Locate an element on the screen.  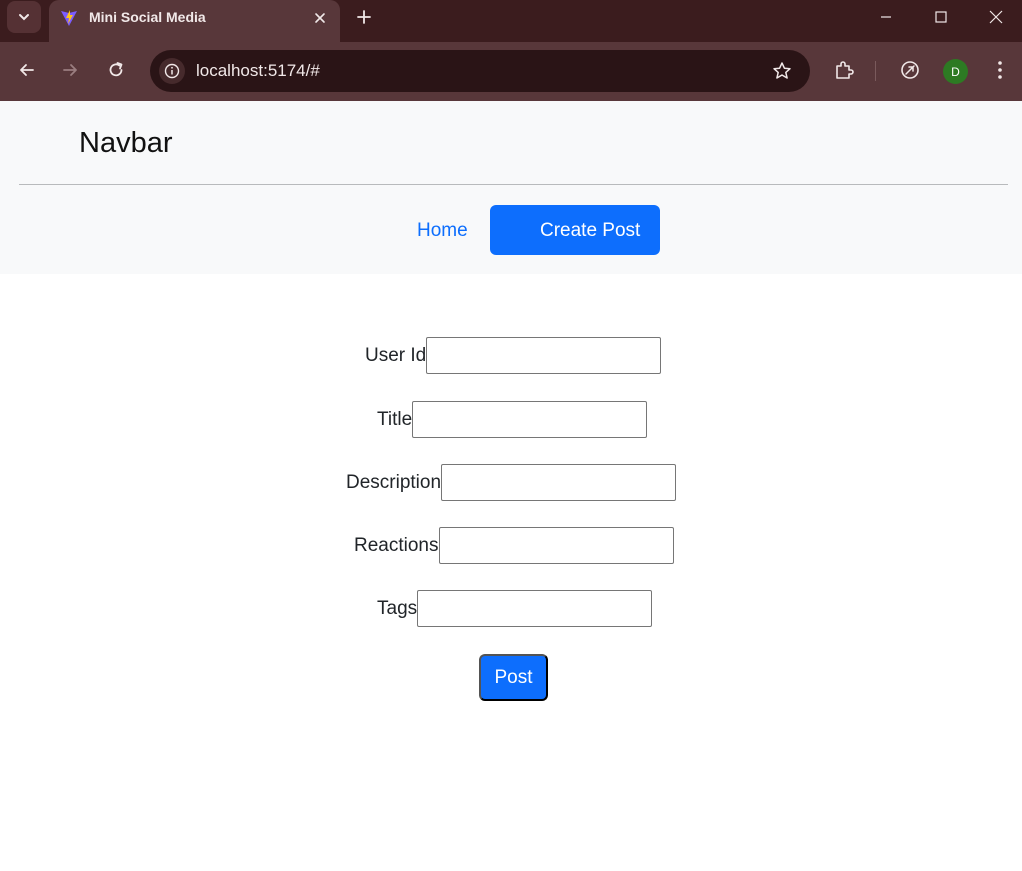
minimize-button is located at coordinates (886, 17).